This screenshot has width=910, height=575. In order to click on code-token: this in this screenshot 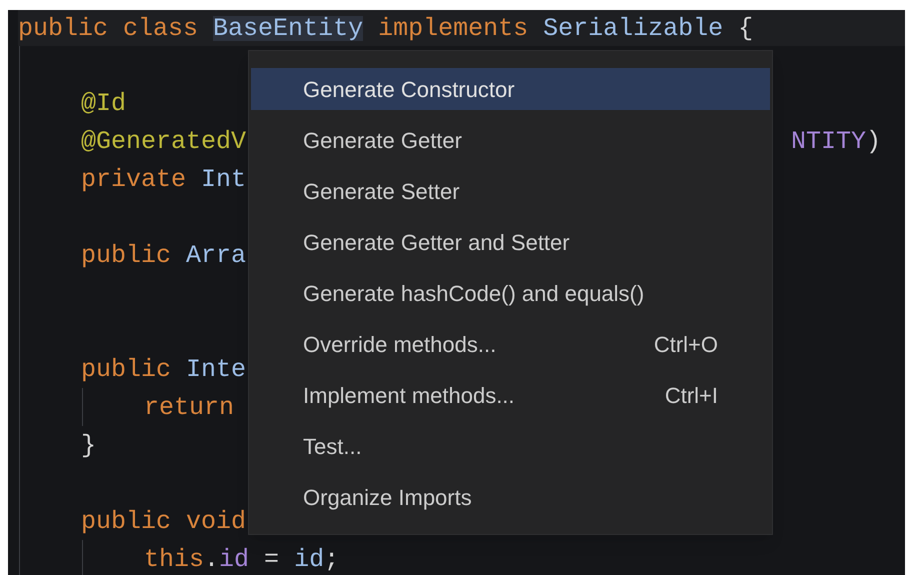, I will do `click(174, 559)`.